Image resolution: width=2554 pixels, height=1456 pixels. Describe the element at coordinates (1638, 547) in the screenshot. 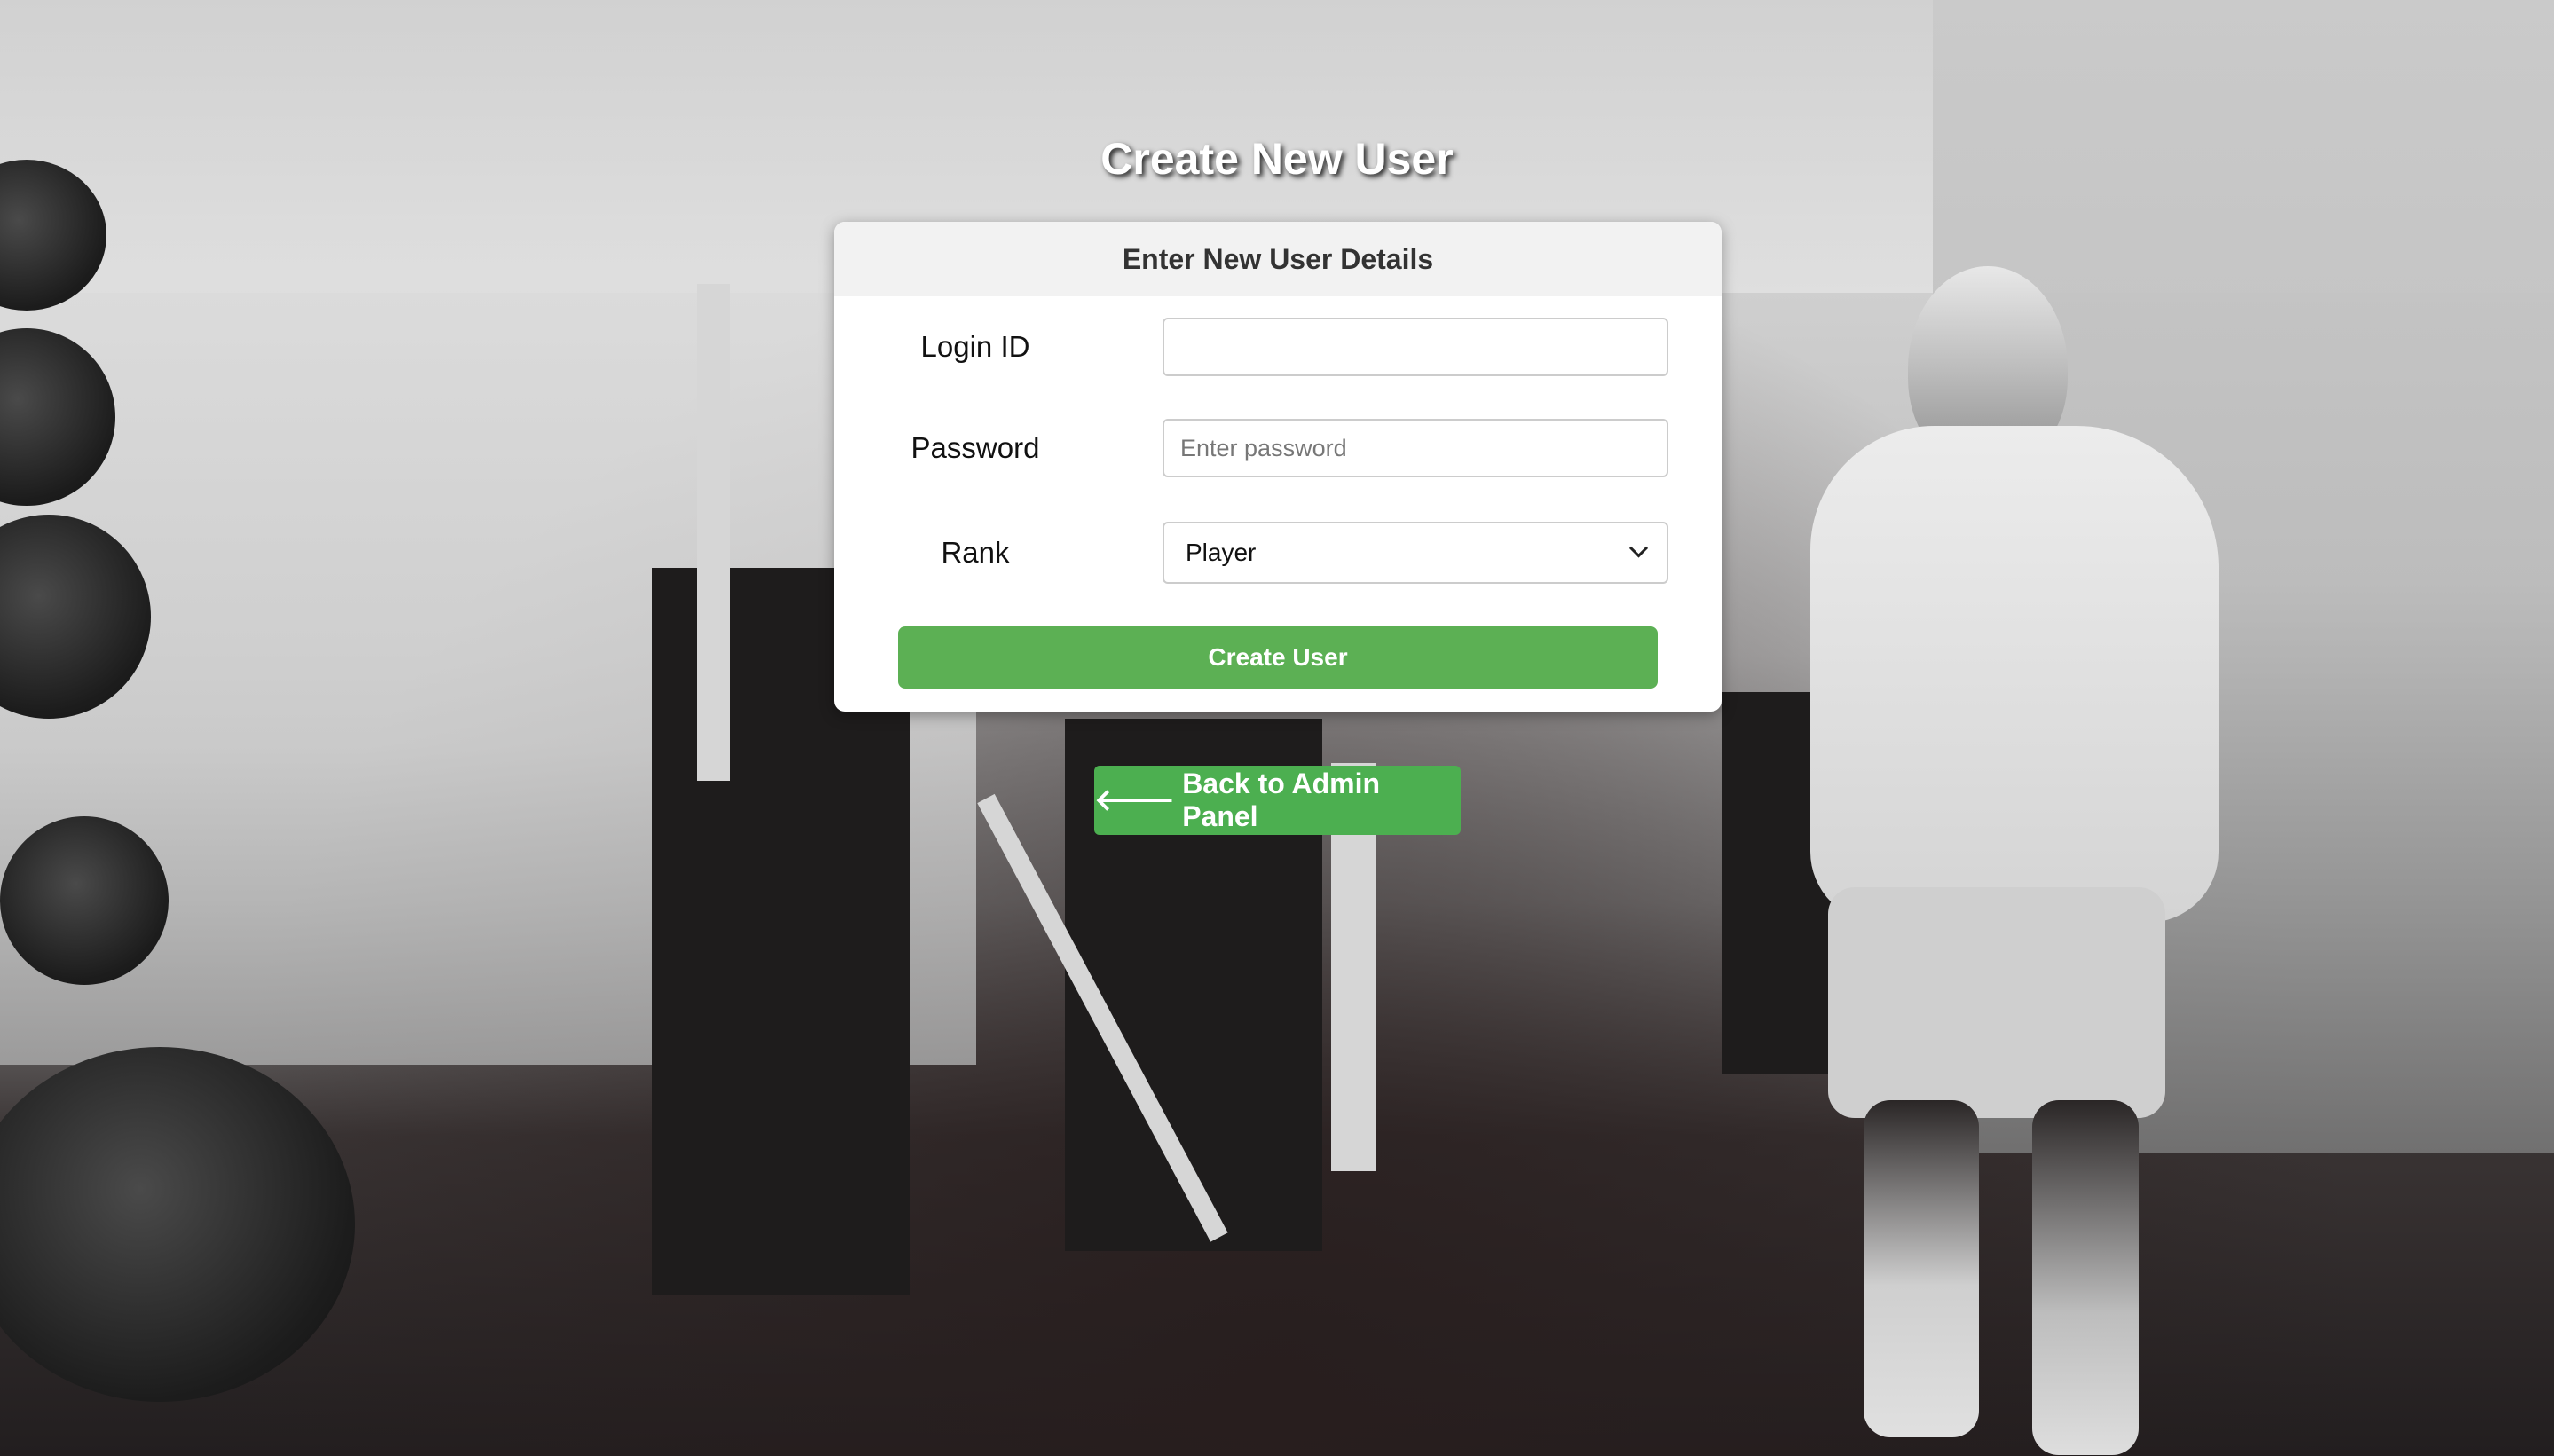

I see `chevron-down-icon` at that location.